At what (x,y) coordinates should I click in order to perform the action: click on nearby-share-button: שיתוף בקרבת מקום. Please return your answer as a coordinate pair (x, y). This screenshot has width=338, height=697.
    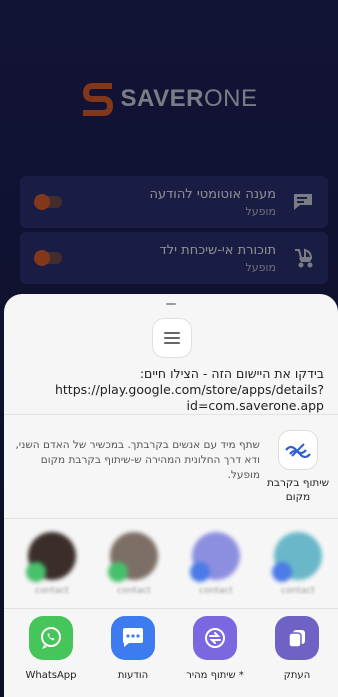
    Looking at the image, I should click on (298, 467).